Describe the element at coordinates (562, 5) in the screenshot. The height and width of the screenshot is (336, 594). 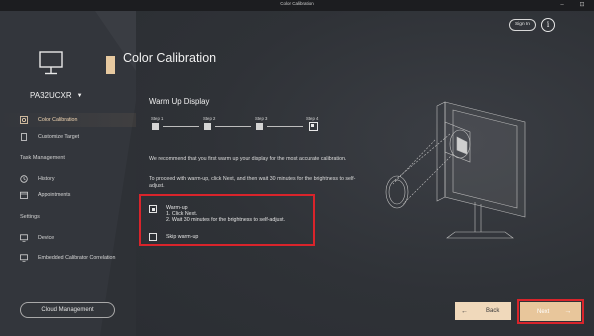
I see `minimize-button: –` at that location.